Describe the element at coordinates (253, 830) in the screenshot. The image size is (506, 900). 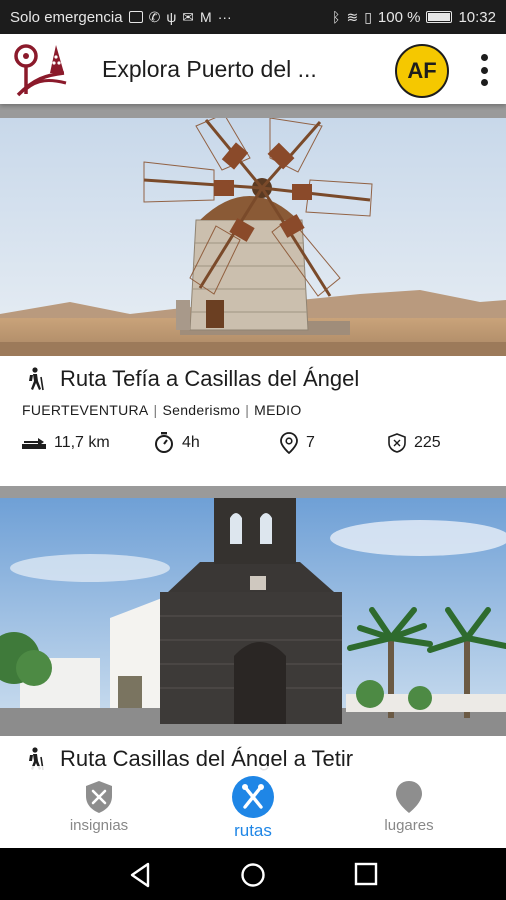
I see `nav-label-rutas: rutas` at that location.